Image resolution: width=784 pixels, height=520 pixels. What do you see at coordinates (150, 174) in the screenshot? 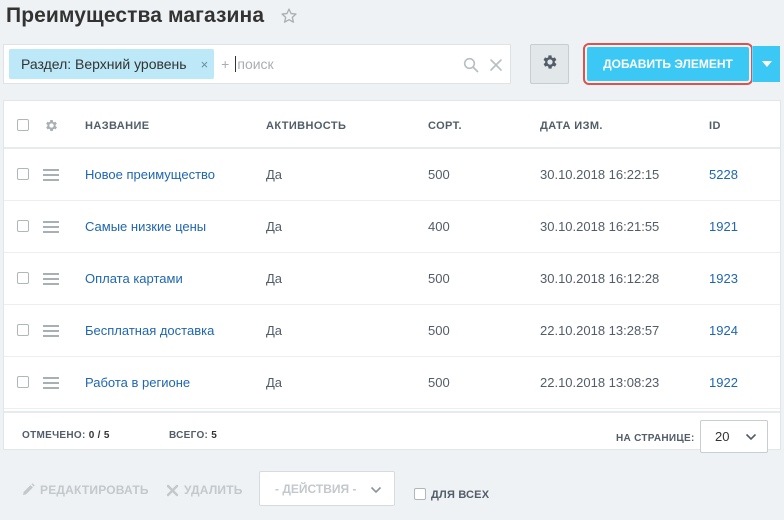
I see `row-name-link: Новое преимущество` at bounding box center [150, 174].